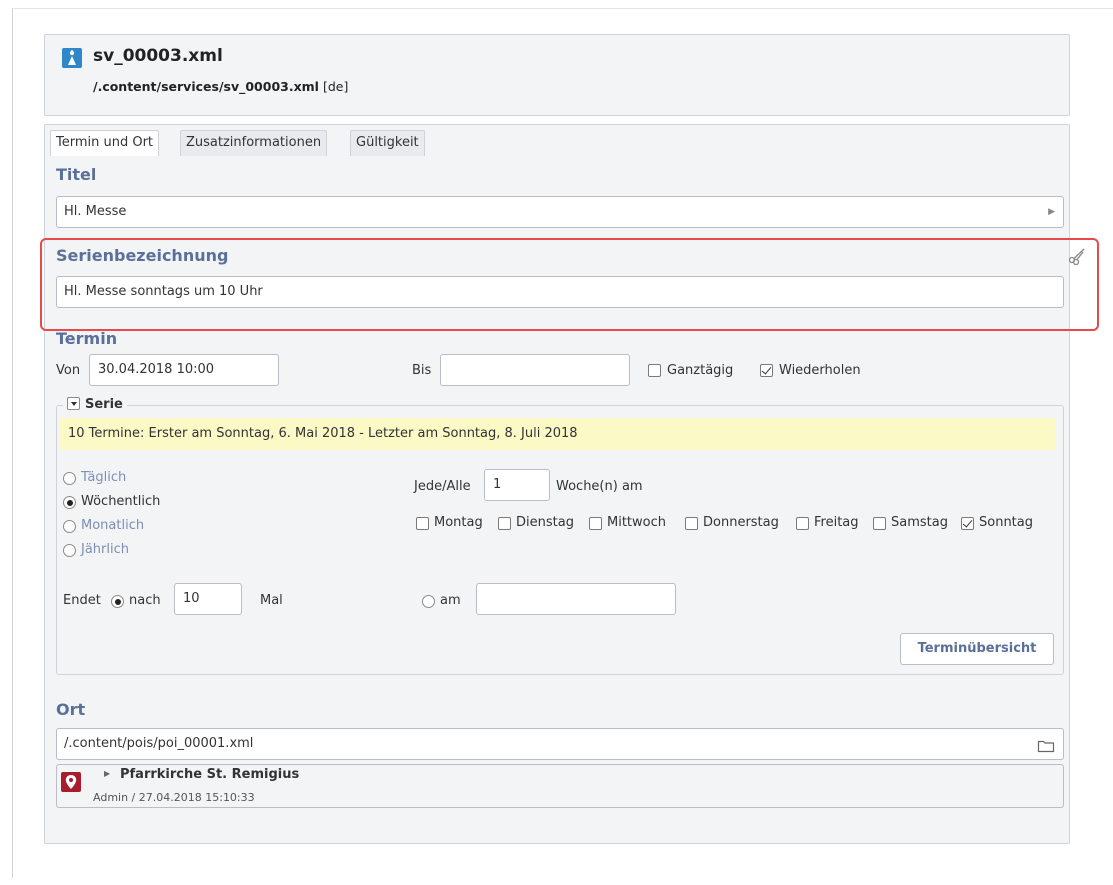 The height and width of the screenshot is (885, 1113). I want to click on terminuebersicht-button: Terminübersicht, so click(977, 649).